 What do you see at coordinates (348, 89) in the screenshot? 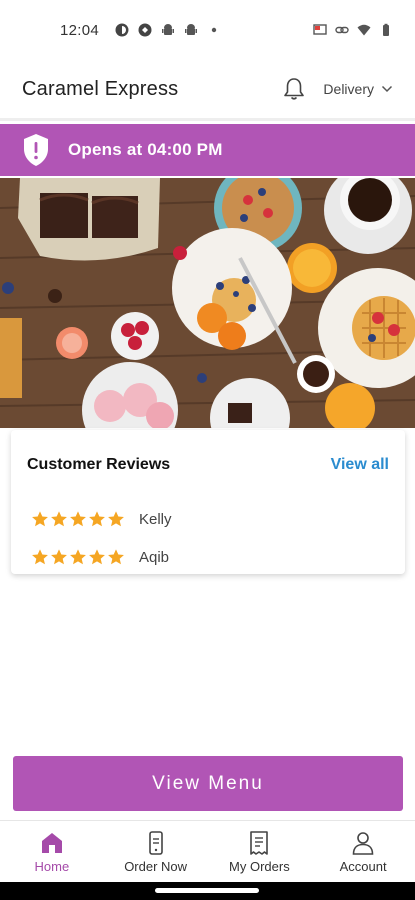
I see `delivery-mode-label: Delivery` at bounding box center [348, 89].